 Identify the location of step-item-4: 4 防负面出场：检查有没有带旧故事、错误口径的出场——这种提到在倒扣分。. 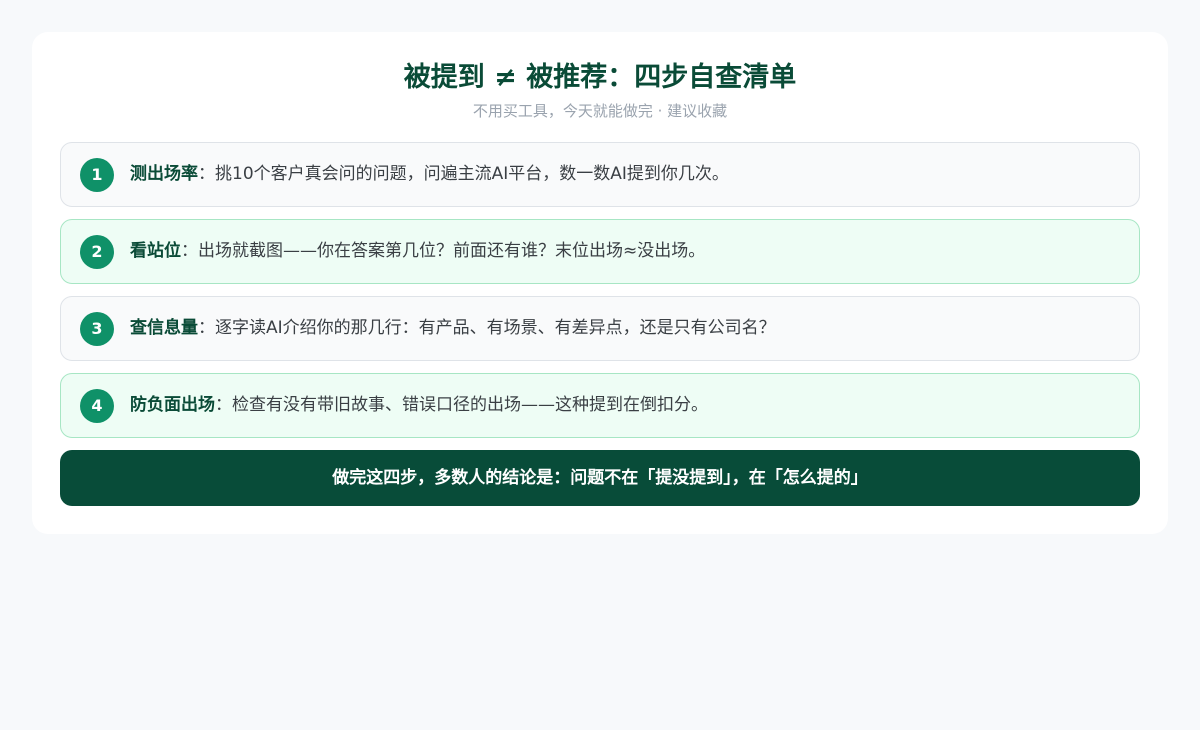
(600, 405).